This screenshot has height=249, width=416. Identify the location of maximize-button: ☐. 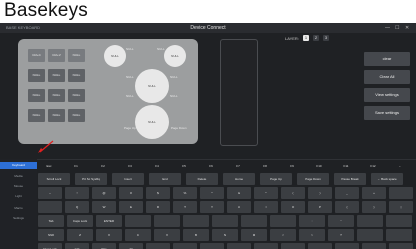
(397, 28).